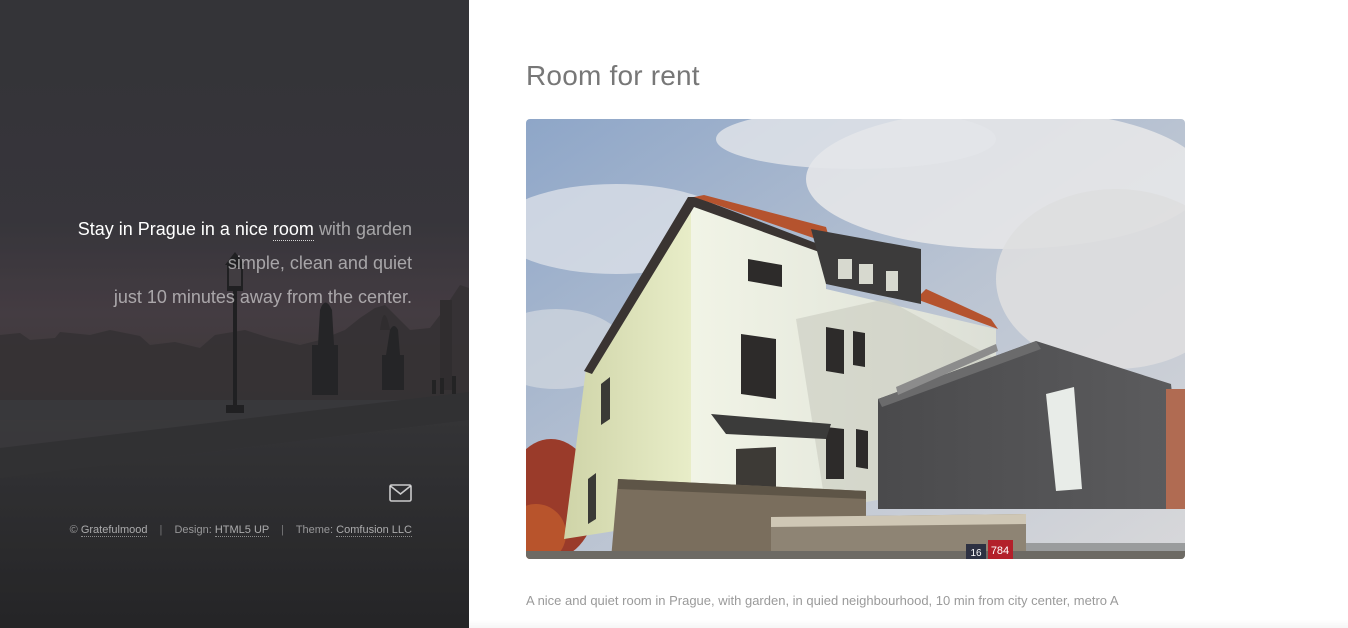 This screenshot has width=1348, height=628. What do you see at coordinates (365, 229) in the screenshot?
I see `tagline-garden-text: with garden` at bounding box center [365, 229].